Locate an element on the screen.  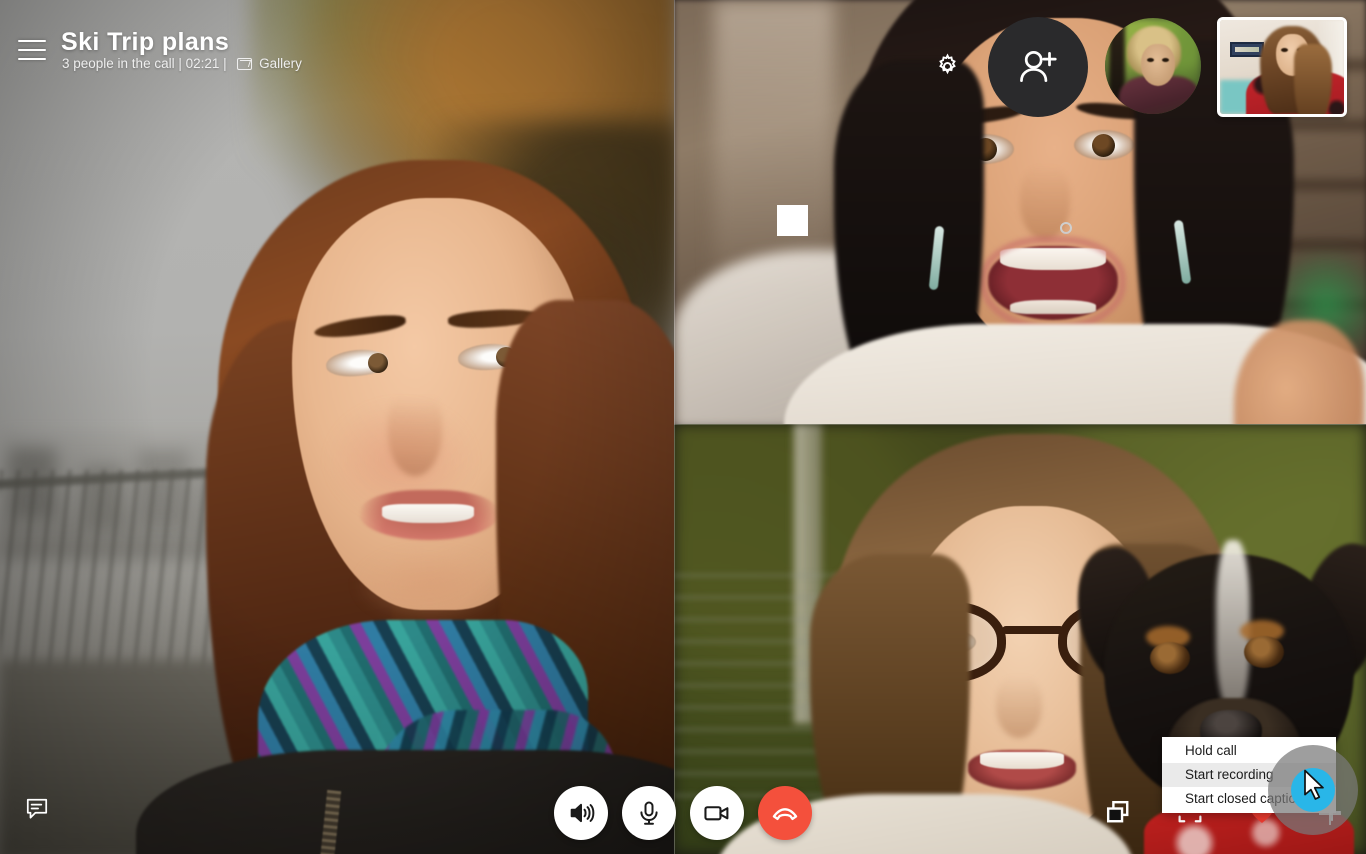
hamburger-menu-icon is located at coordinates (32, 50).